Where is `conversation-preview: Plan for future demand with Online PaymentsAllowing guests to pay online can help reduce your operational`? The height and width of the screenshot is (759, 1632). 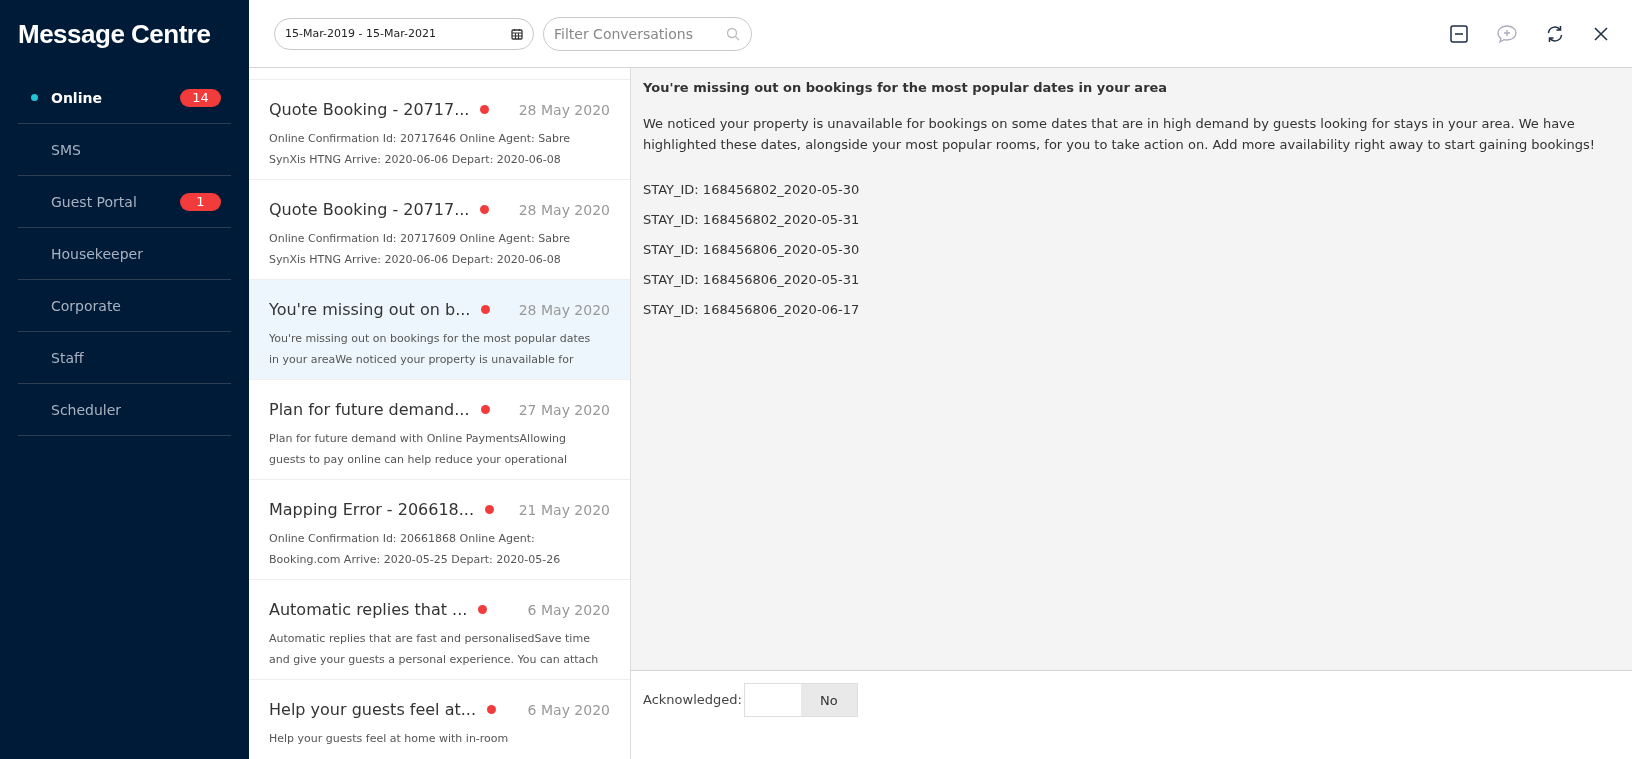
conversation-preview: Plan for future demand with Online PaymentsAllowing guests to pay online can help reduce your operational is located at coordinates (418, 449).